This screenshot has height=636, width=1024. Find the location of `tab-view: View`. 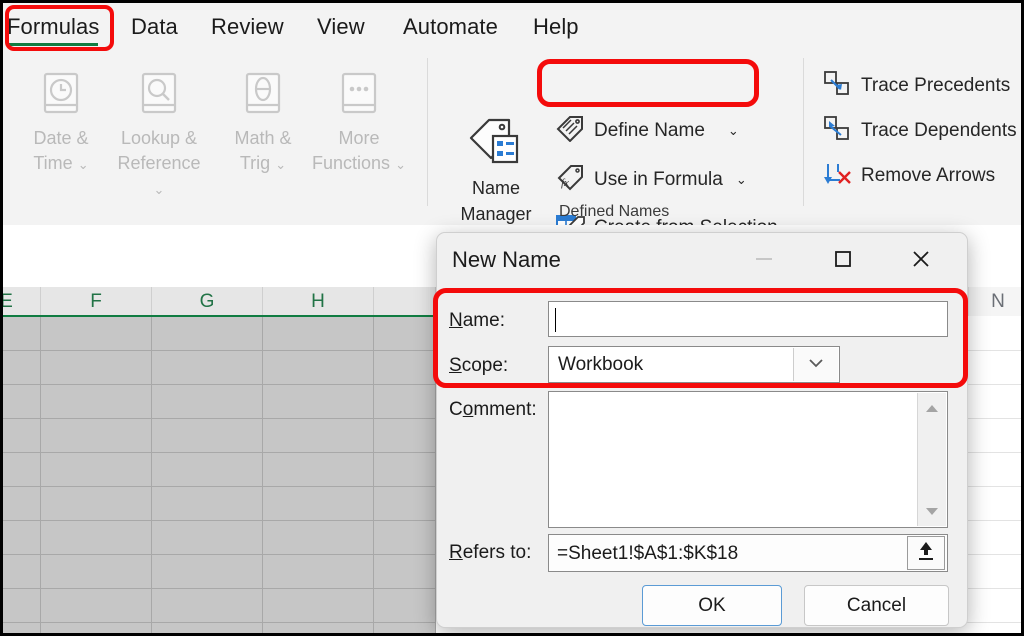

tab-view: View is located at coordinates (341, 27).